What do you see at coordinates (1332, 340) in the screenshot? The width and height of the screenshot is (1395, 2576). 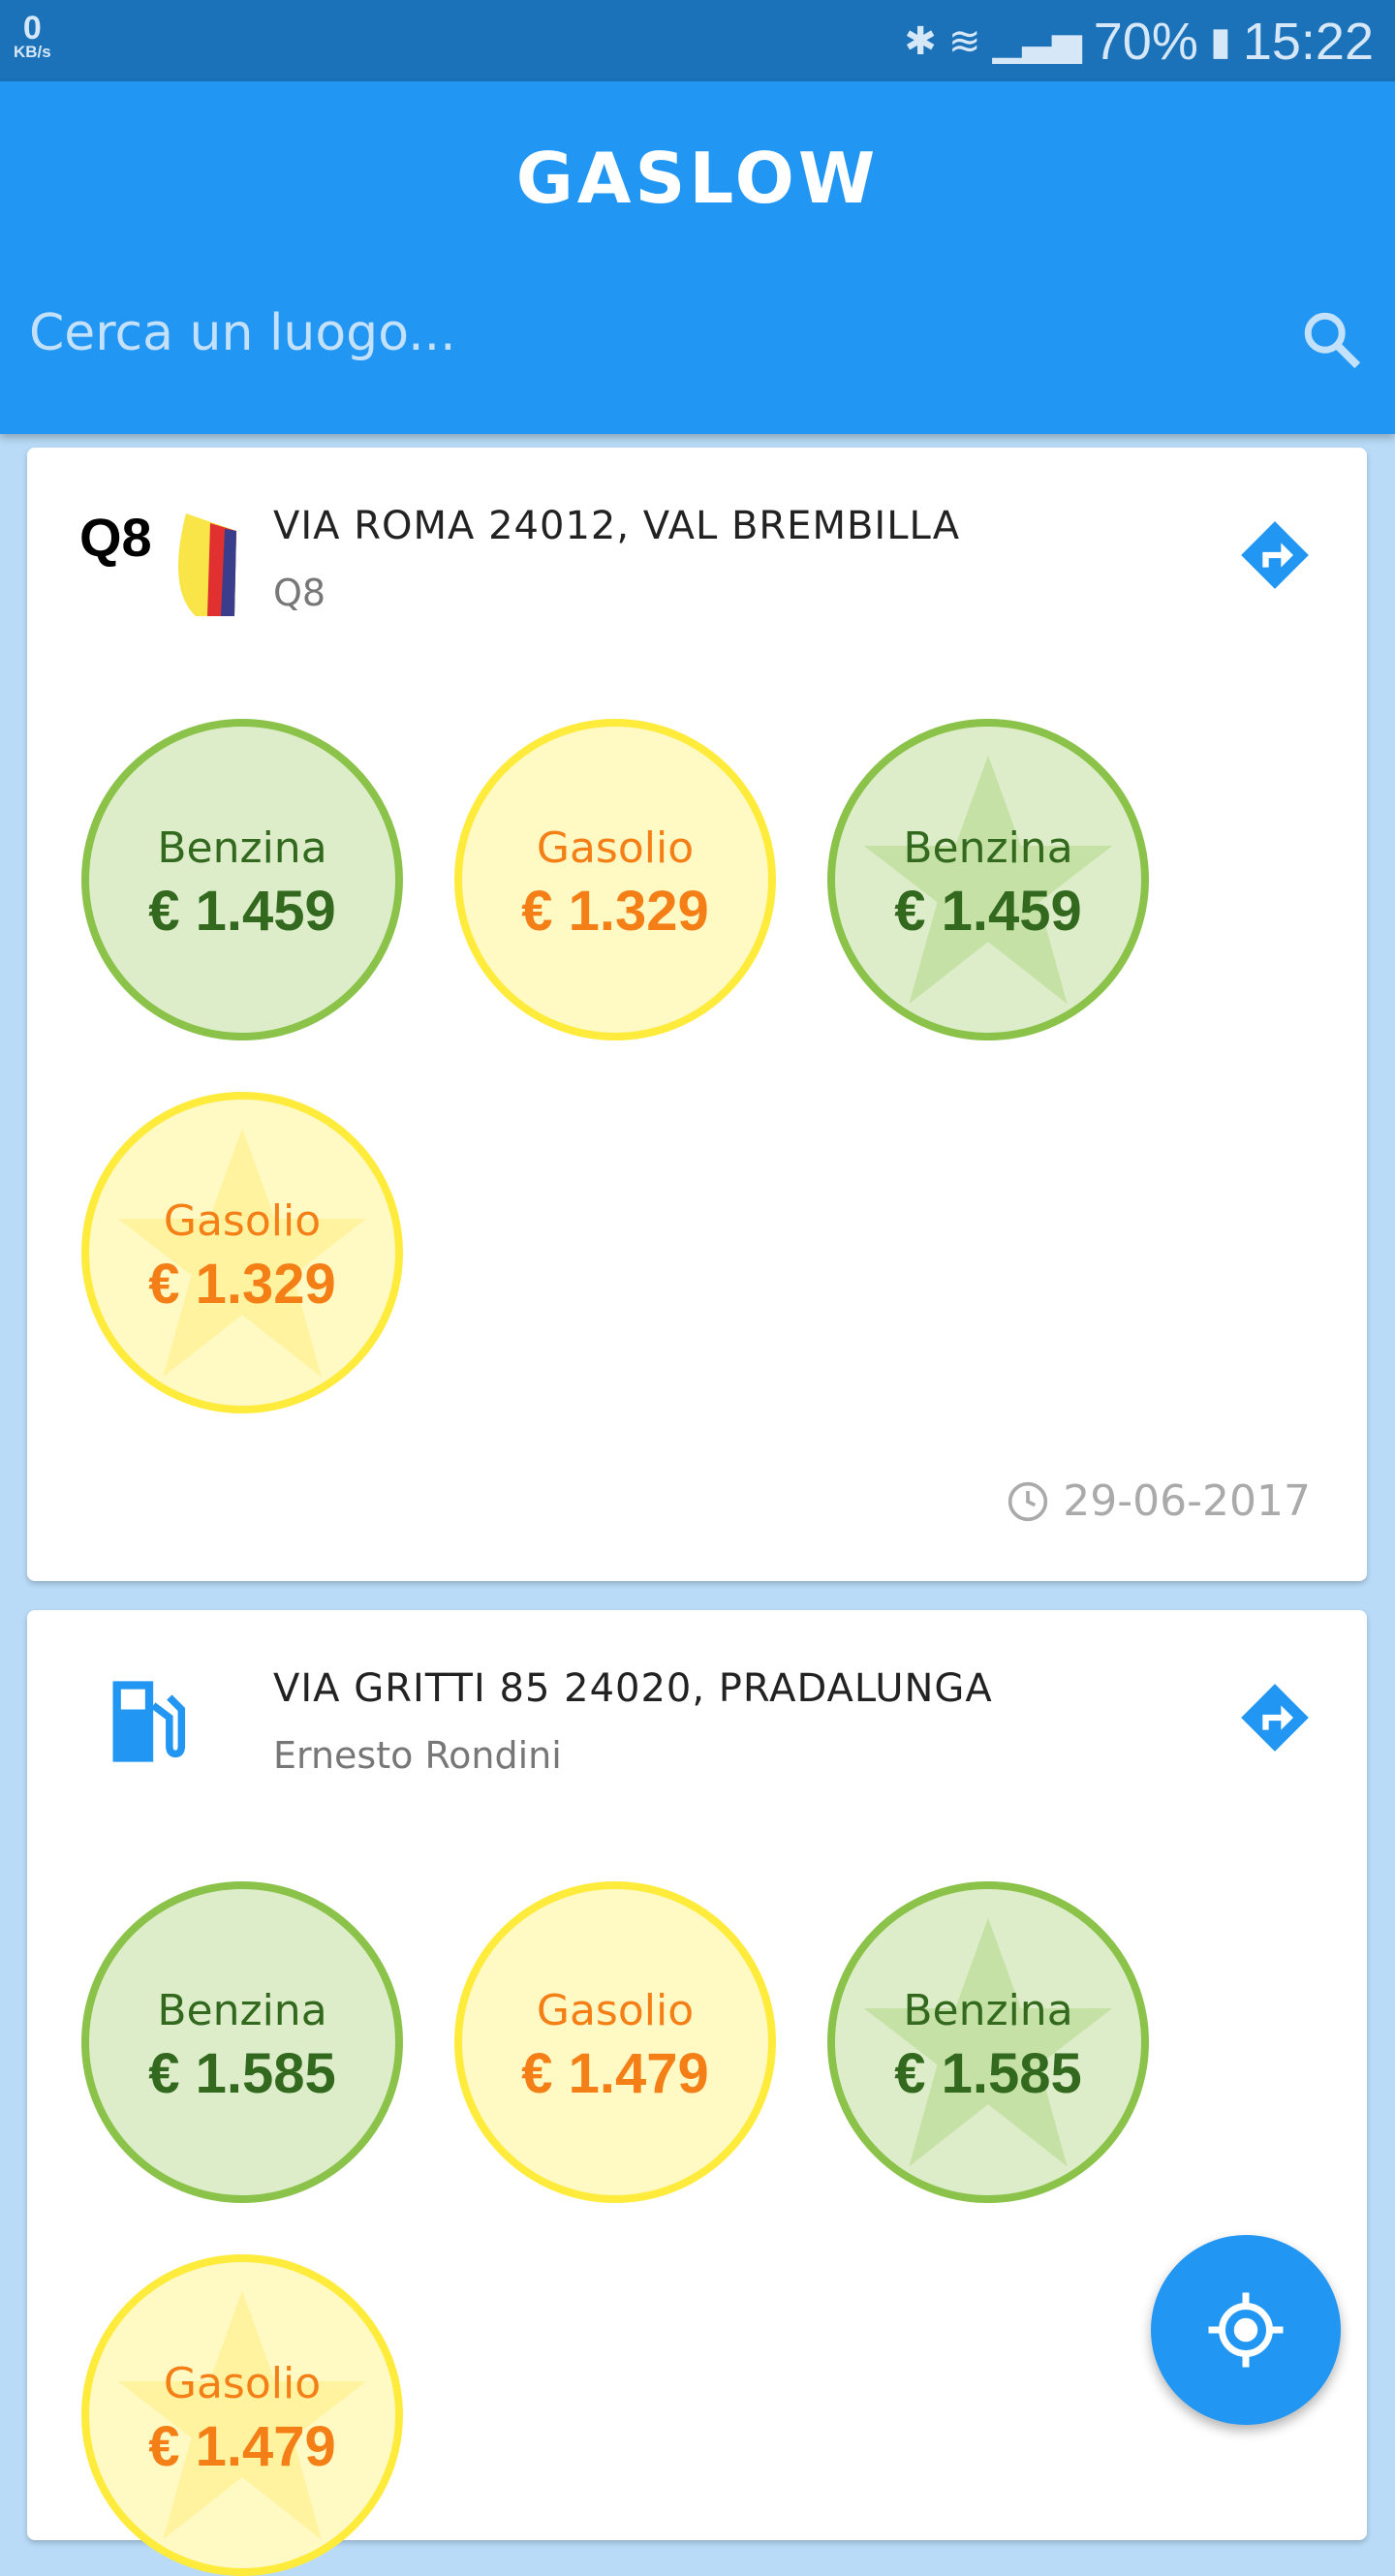 I see `search-icon` at bounding box center [1332, 340].